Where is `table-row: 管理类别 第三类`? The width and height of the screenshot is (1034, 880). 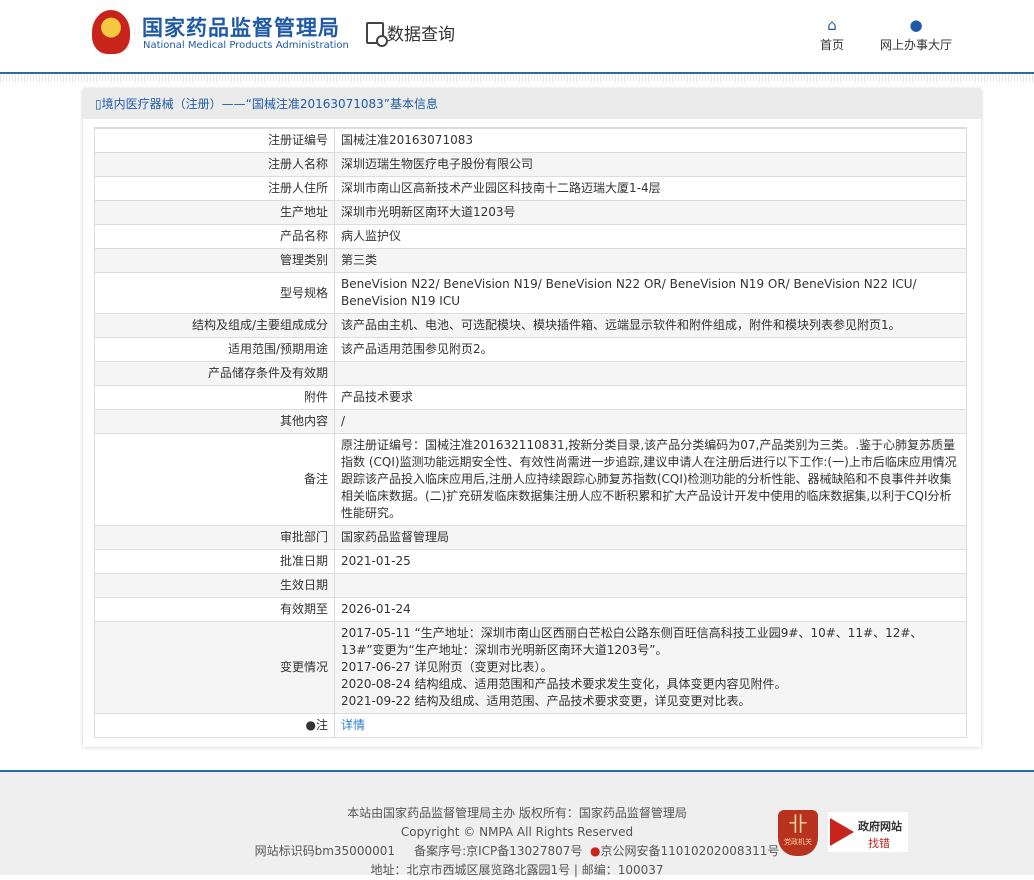 table-row: 管理类别 第三类 is located at coordinates (530, 260).